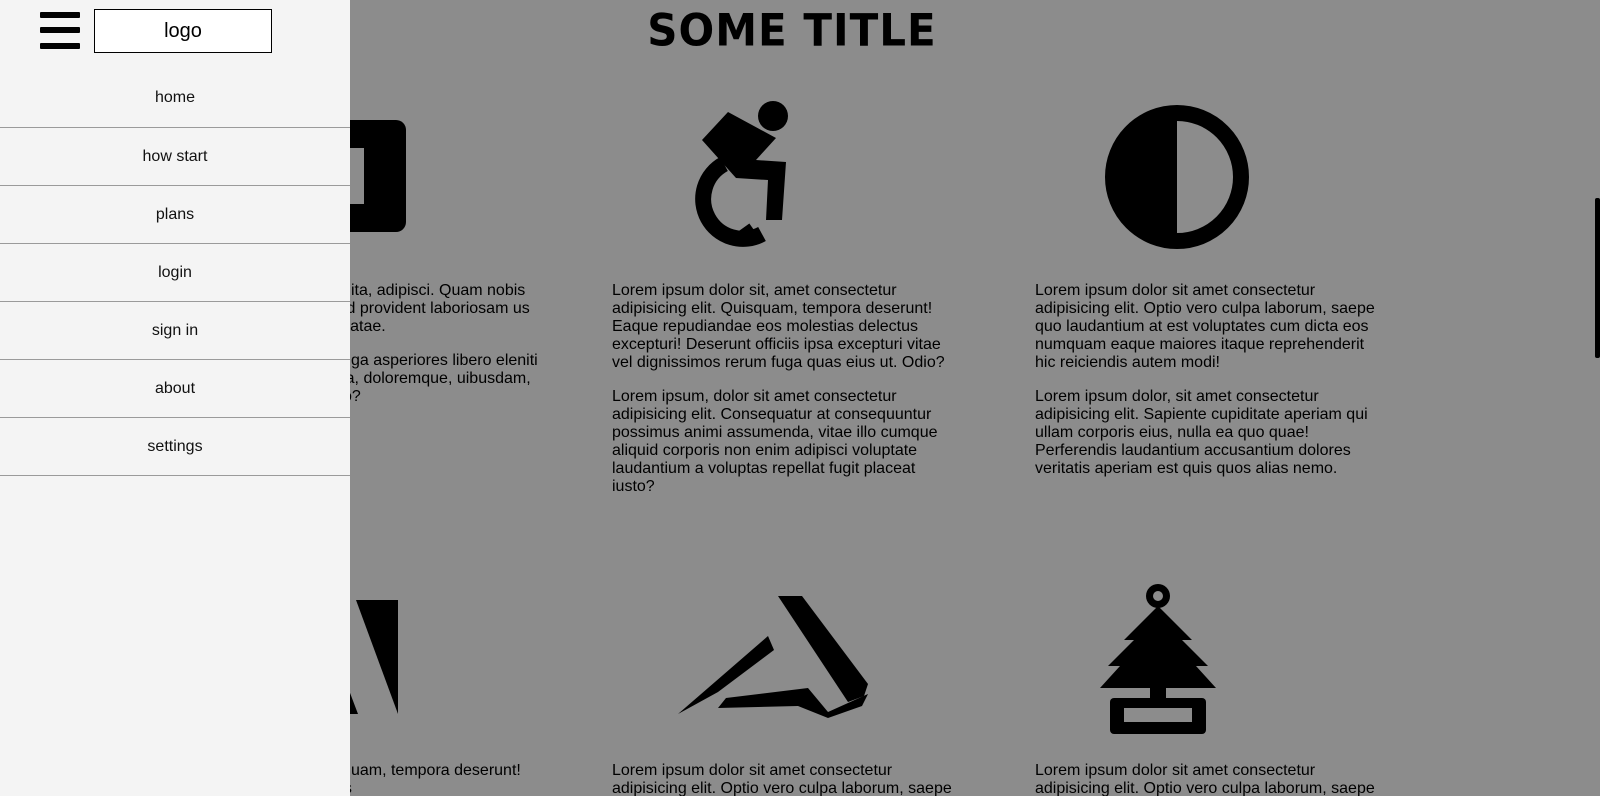 The height and width of the screenshot is (796, 1600). I want to click on air-freshener-icon, so click(1158, 659).